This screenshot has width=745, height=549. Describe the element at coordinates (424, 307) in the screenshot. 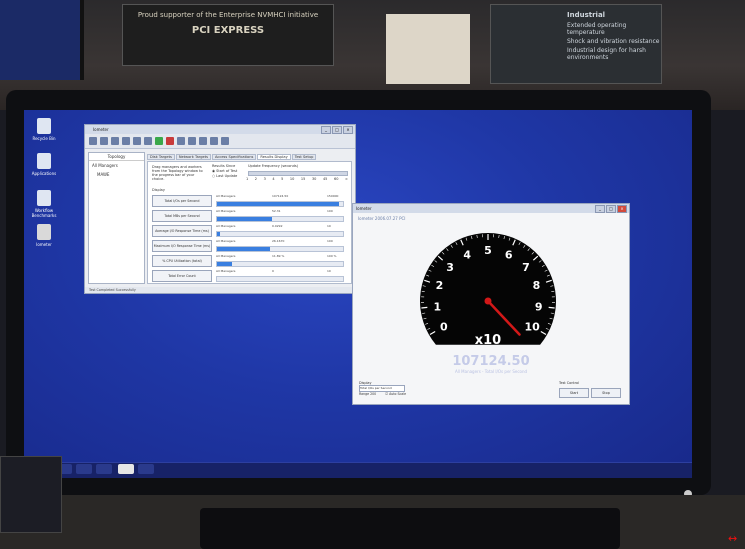

I see `dial-tick` at that location.